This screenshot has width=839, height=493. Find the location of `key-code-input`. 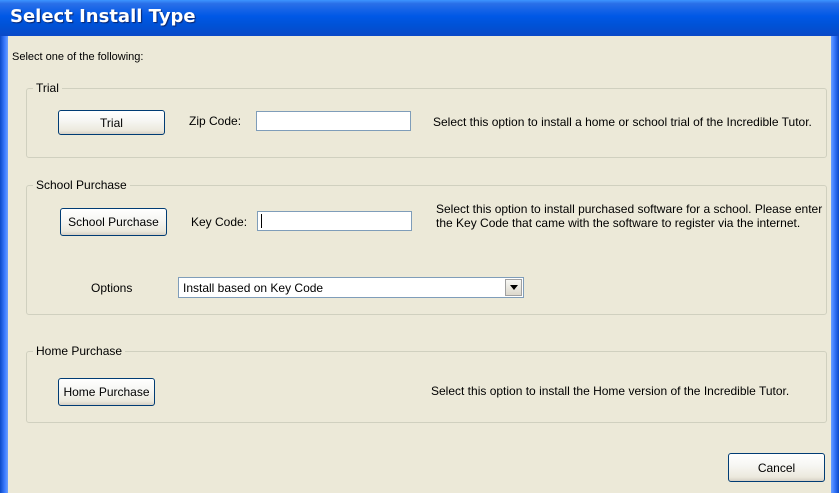

key-code-input is located at coordinates (334, 221).